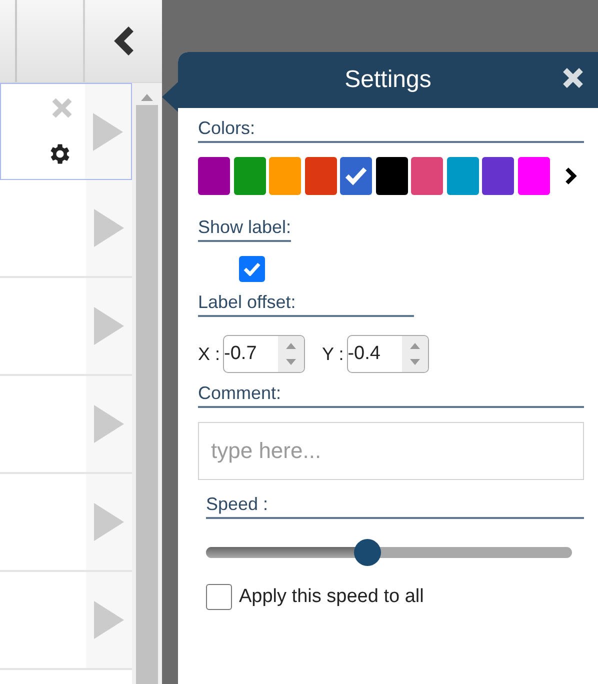 The image size is (598, 684). Describe the element at coordinates (147, 97) in the screenshot. I see `scroll-up-icon` at that location.